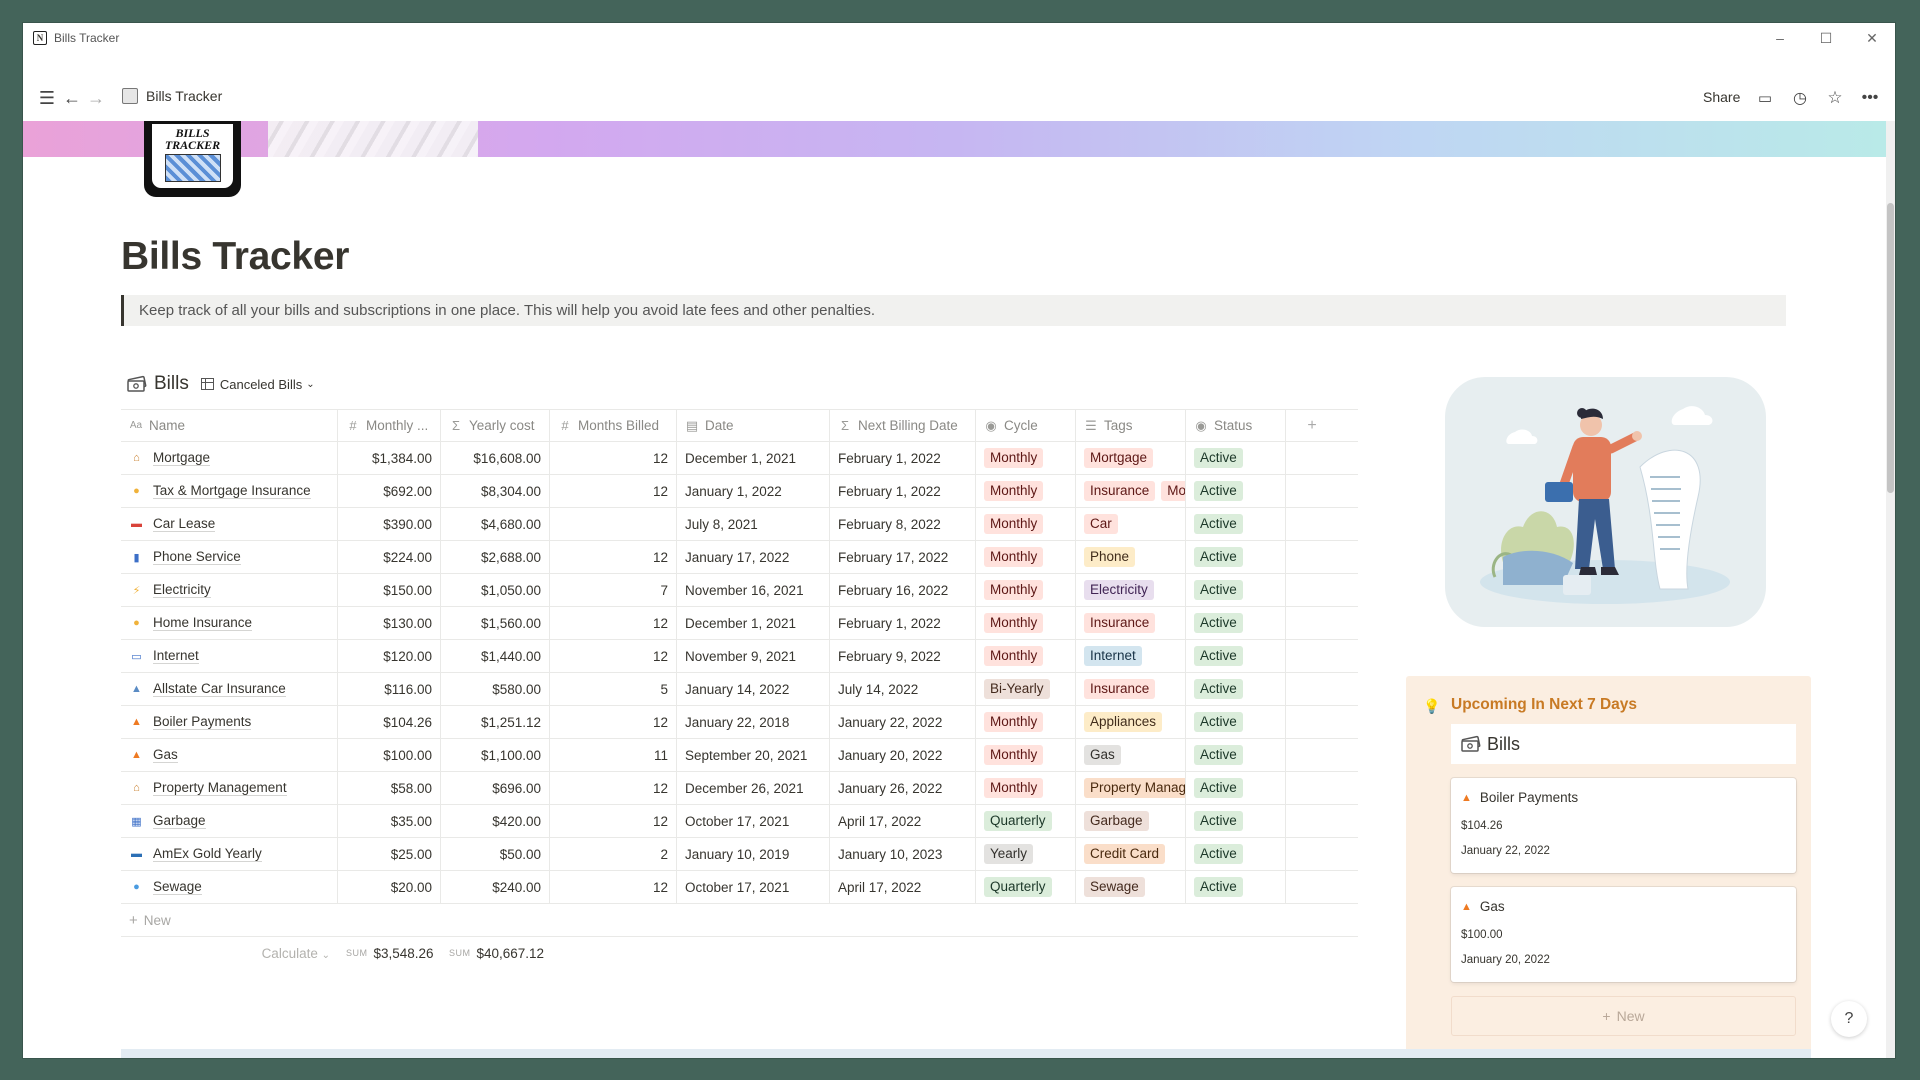 This screenshot has width=1920, height=1080. I want to click on col-yearly: Σ Yearly cost, so click(495, 425).